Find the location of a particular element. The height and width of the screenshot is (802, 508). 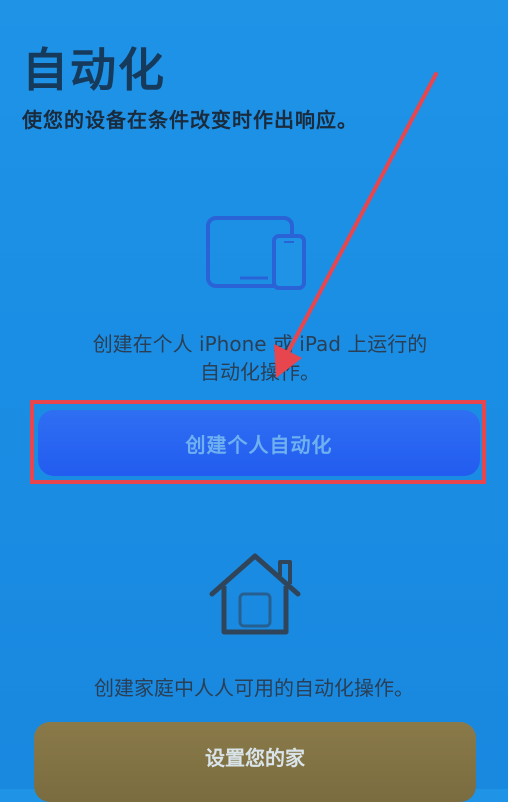

personal-automation-description: 创建在个人 iPhone 或 iPad 上运行的 自动化操作。 is located at coordinates (260, 358).